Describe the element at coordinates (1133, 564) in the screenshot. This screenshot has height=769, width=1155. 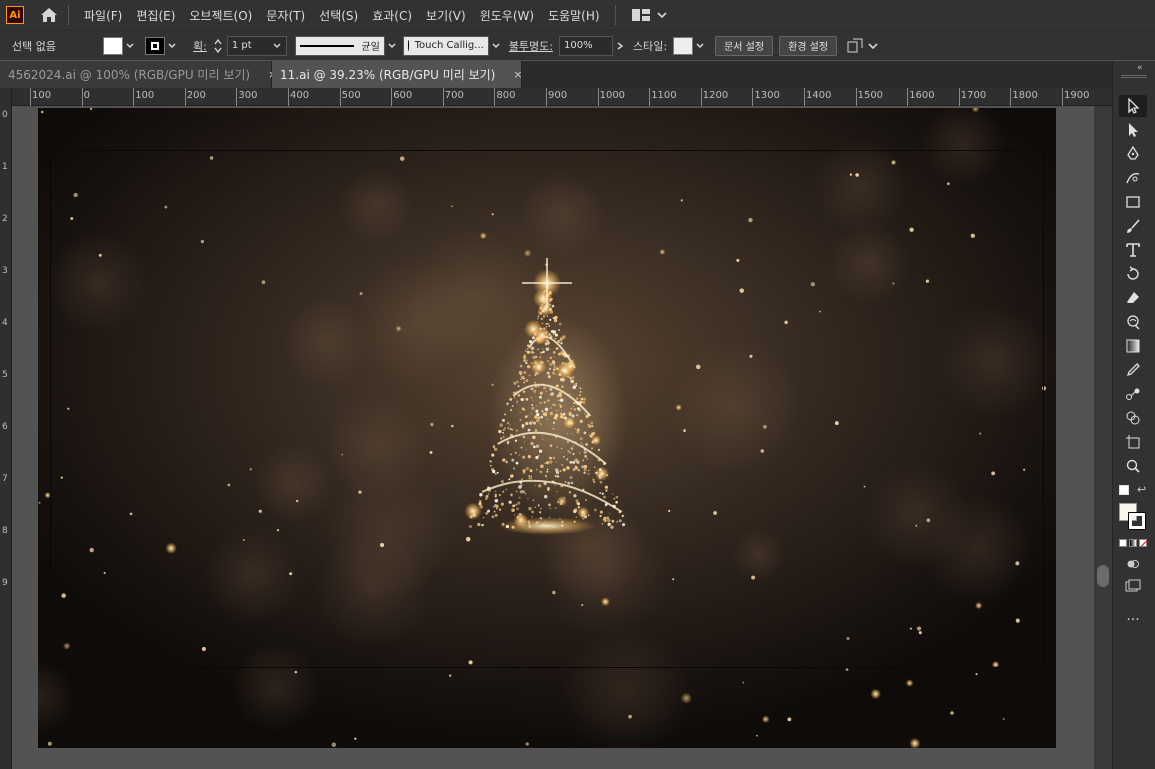
I see `draw-mode-icon` at that location.